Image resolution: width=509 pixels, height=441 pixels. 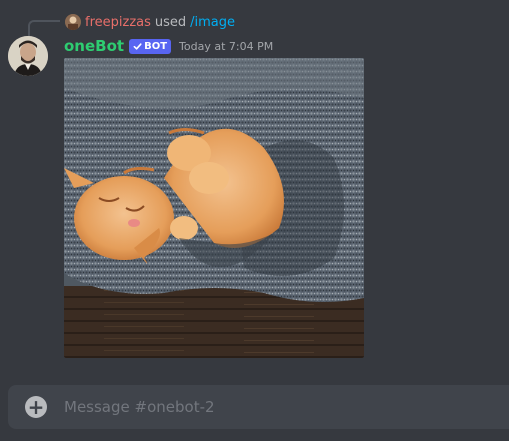 What do you see at coordinates (73, 22) in the screenshot?
I see `reply-avatar` at bounding box center [73, 22].